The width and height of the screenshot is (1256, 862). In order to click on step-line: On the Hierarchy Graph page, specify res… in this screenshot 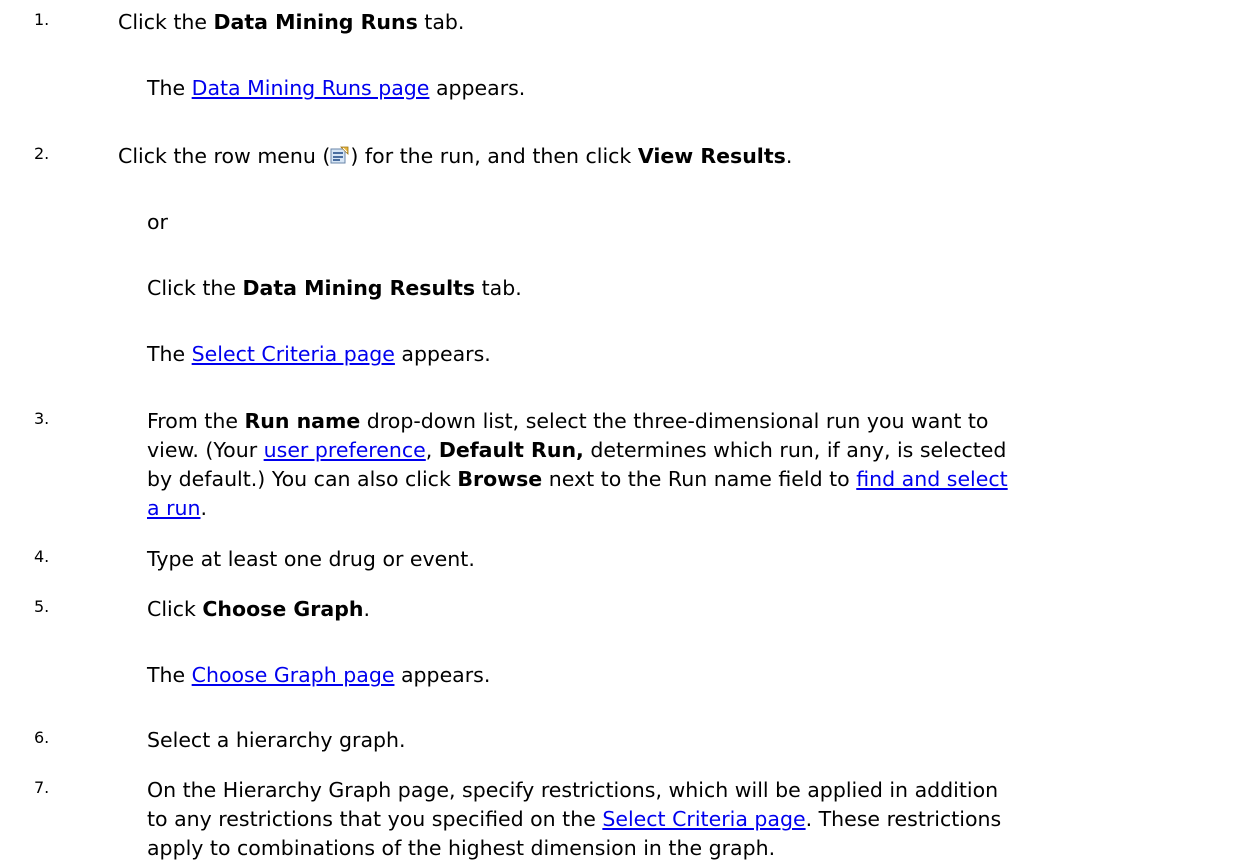, I will do `click(573, 790)`.